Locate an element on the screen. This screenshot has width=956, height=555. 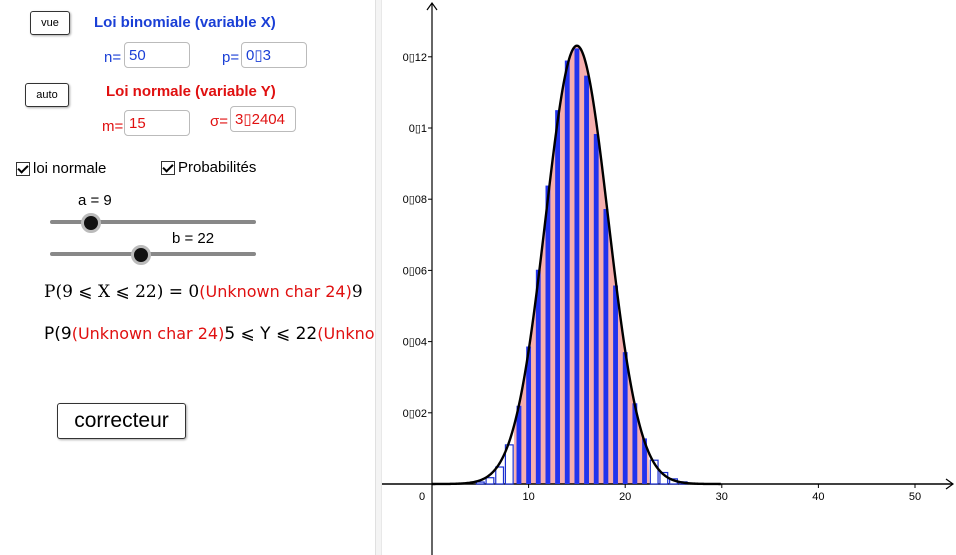
p-label: p= is located at coordinates (231, 57).